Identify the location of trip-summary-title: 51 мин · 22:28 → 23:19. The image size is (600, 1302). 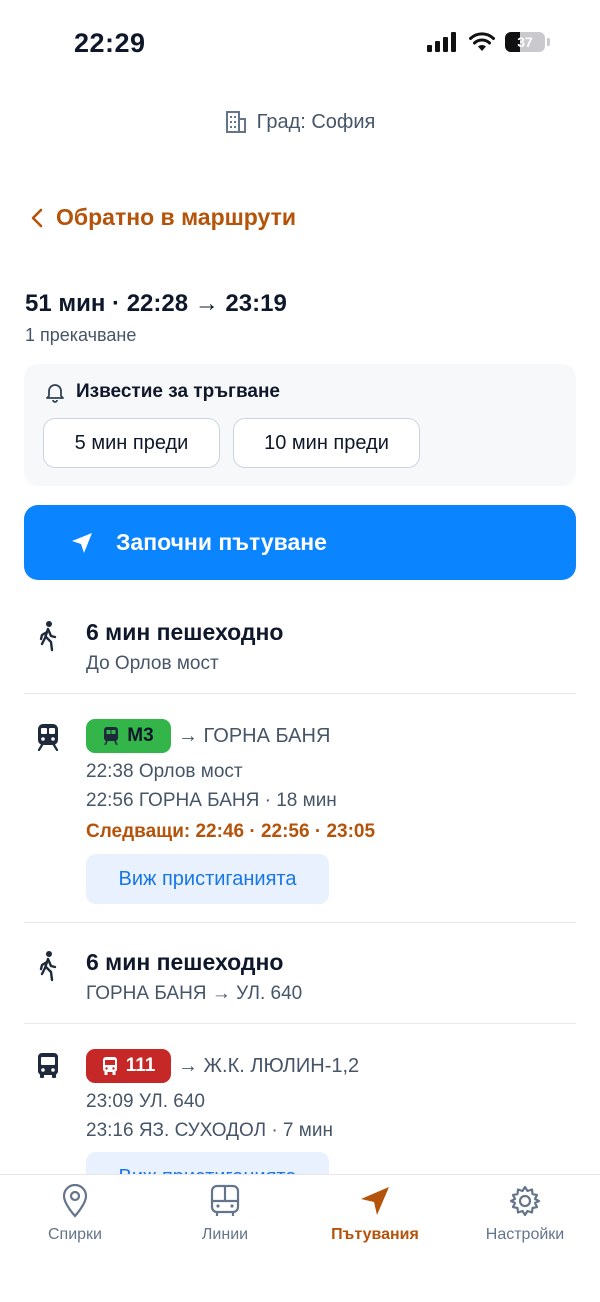
(156, 303).